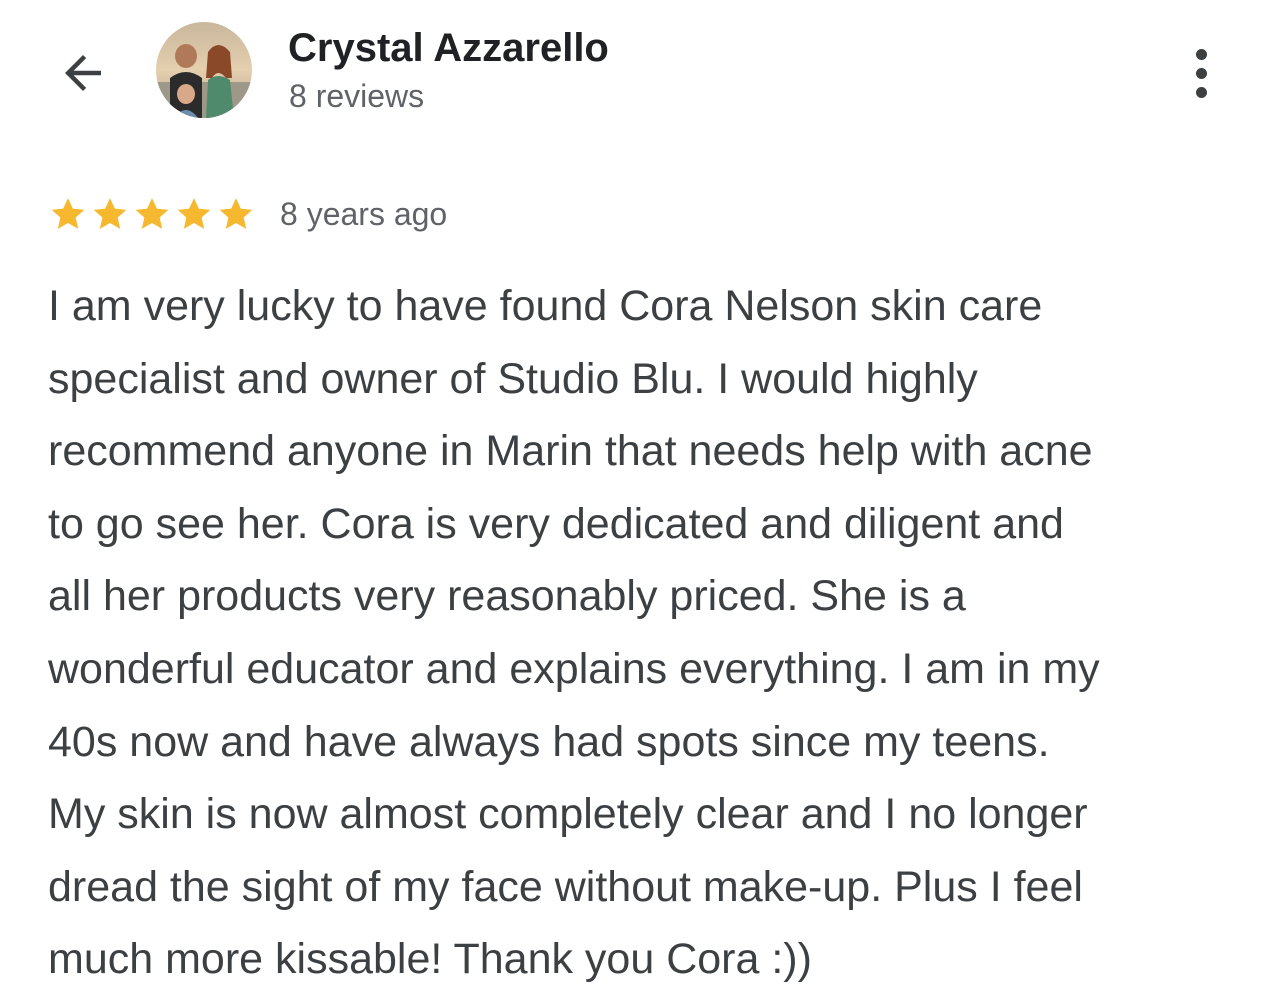 Image resolution: width=1284 pixels, height=996 pixels. I want to click on rating-row: 8 years ago, so click(247, 214).